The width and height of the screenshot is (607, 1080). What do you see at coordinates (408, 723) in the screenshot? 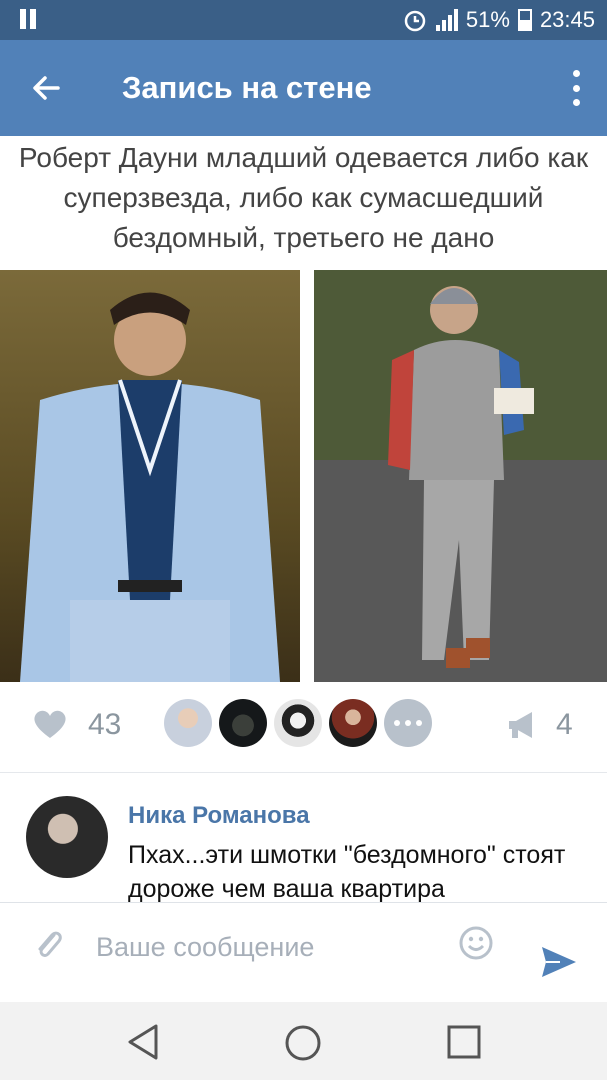
I see `ellipsis-icon` at bounding box center [408, 723].